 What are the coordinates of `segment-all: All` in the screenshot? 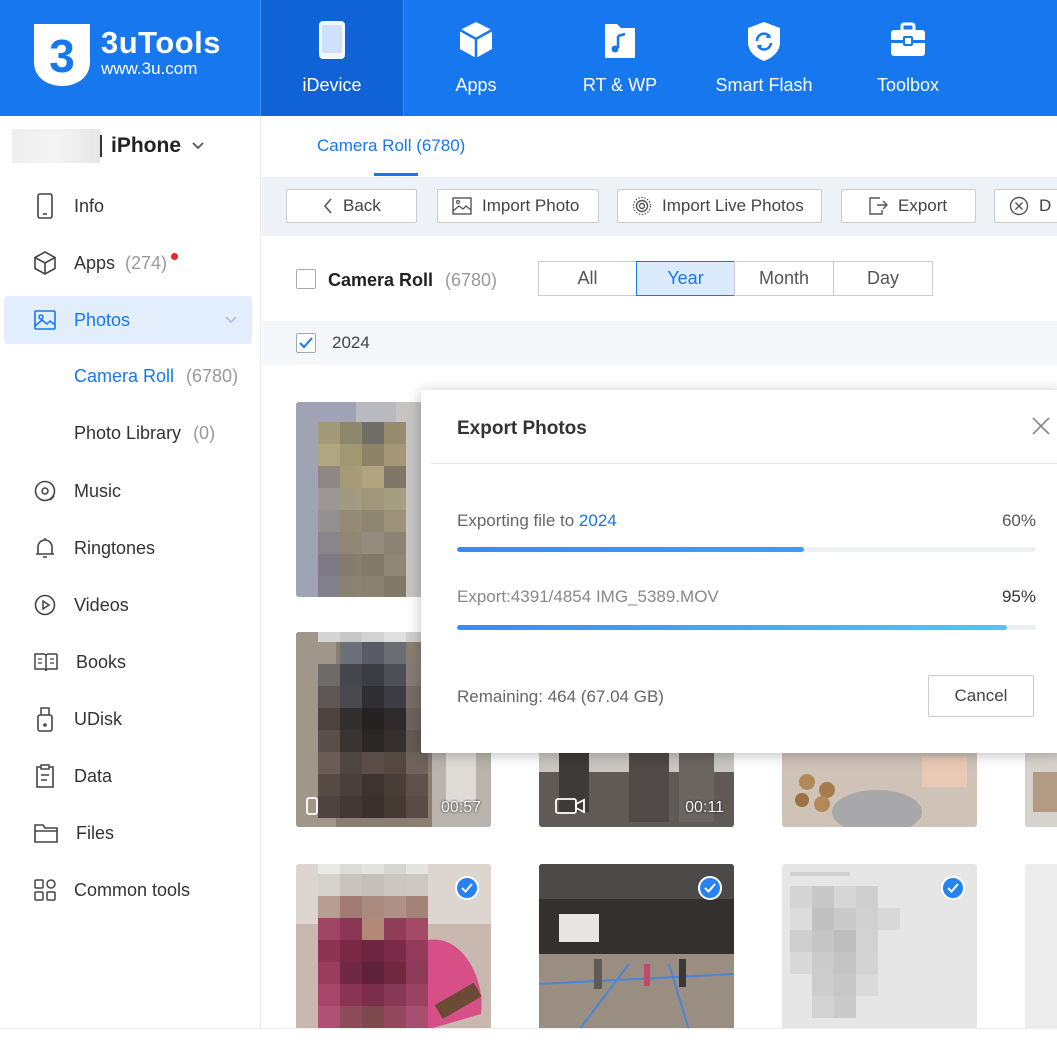 It's located at (587, 278).